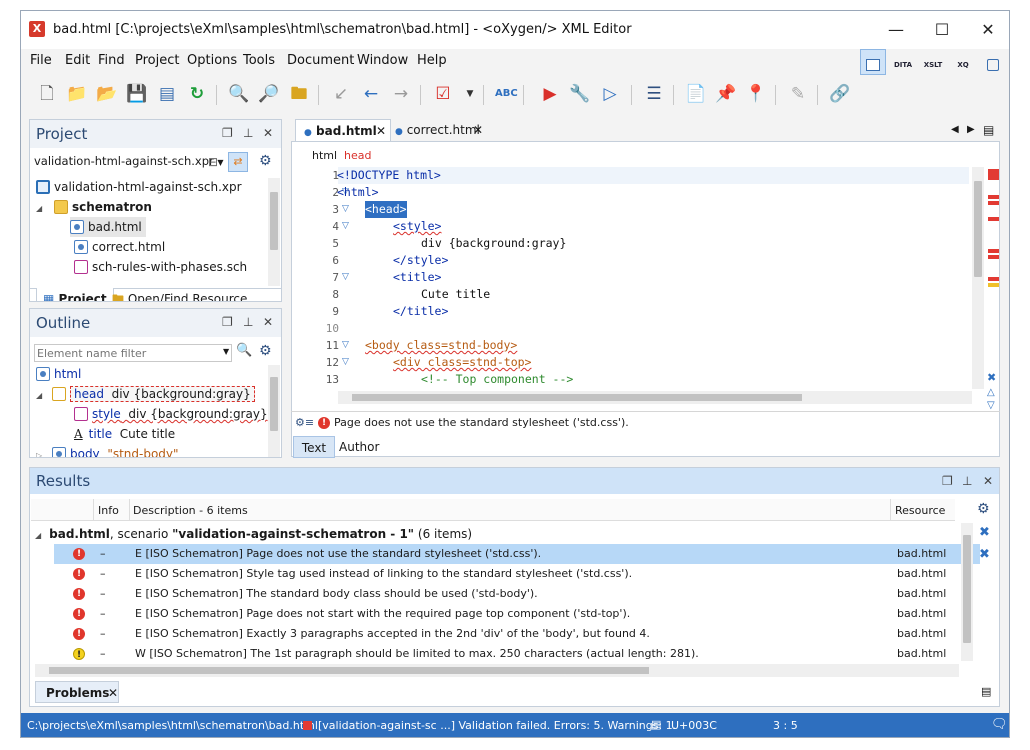 This screenshot has width=1030, height=750. Describe the element at coordinates (227, 322) in the screenshot. I see `restore-icon: ❐` at that location.